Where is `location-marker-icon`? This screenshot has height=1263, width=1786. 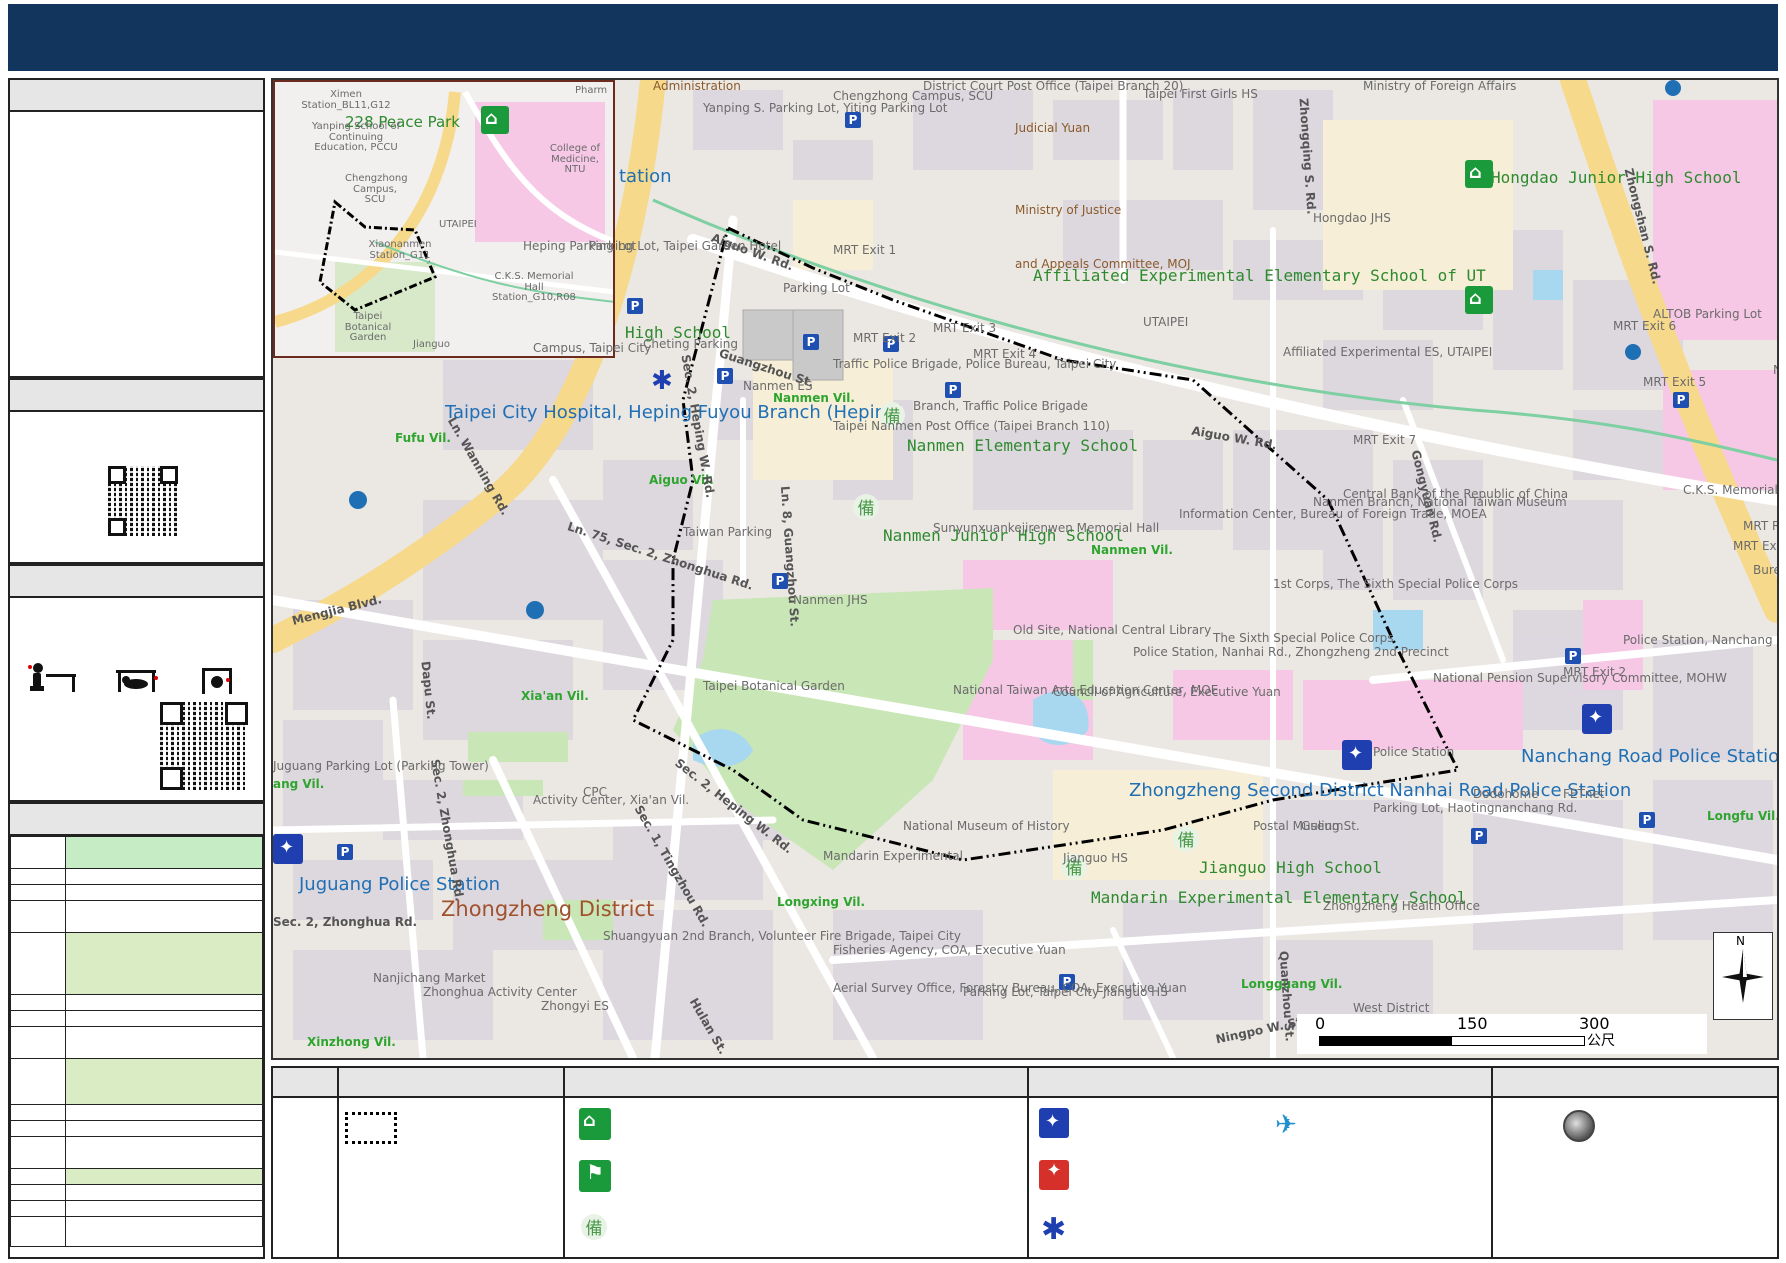 location-marker-icon is located at coordinates (1579, 1126).